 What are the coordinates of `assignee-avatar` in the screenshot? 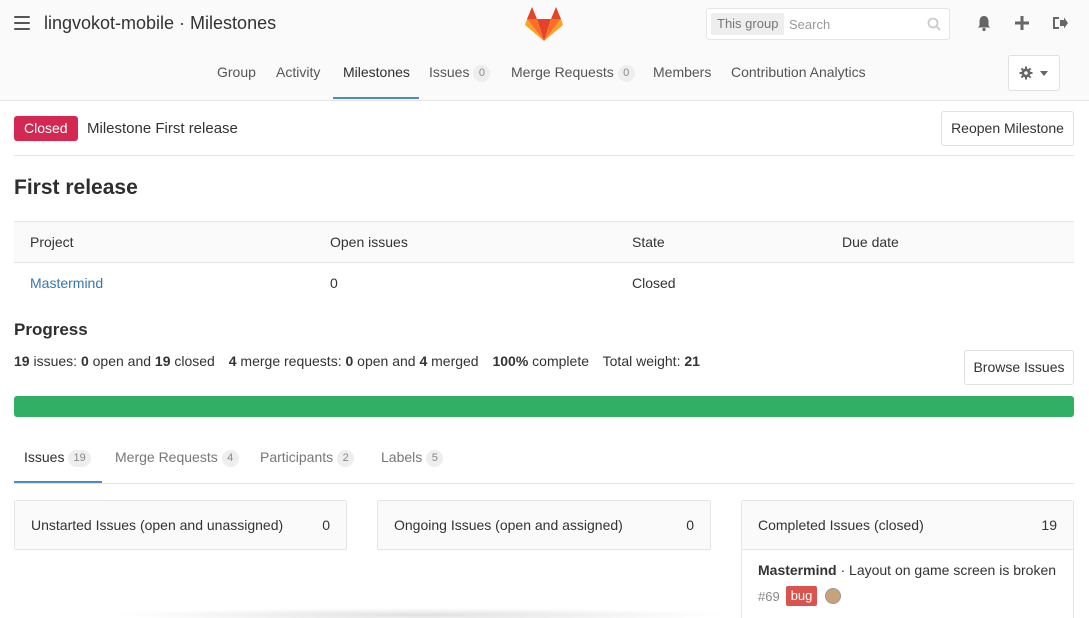 It's located at (833, 596).